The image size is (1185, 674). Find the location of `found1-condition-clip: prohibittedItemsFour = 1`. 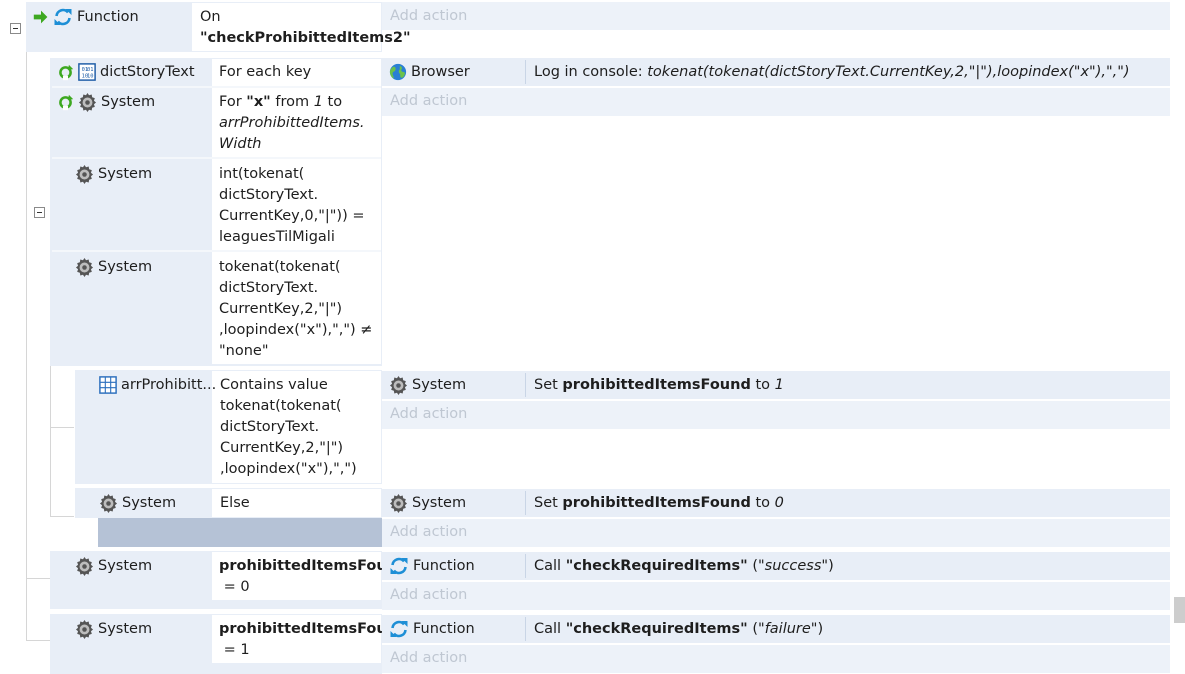

found1-condition-clip: prohibittedItemsFour = 1 is located at coordinates (300, 641).